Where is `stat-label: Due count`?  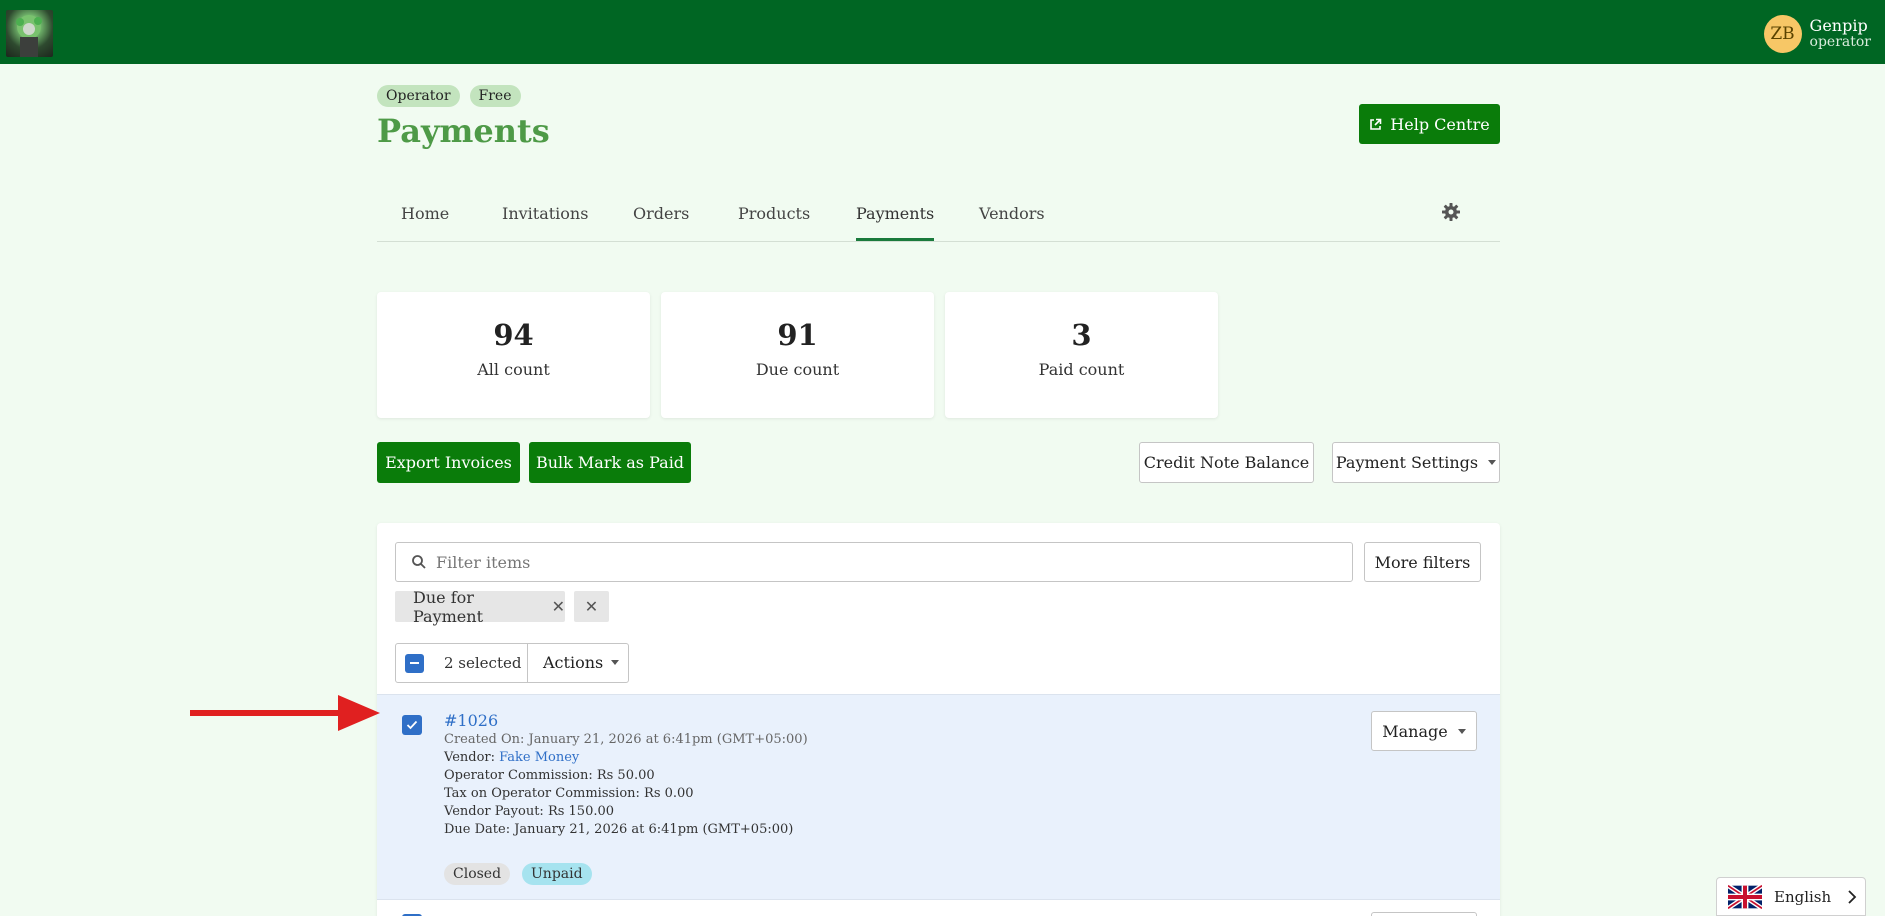
stat-label: Due count is located at coordinates (797, 369).